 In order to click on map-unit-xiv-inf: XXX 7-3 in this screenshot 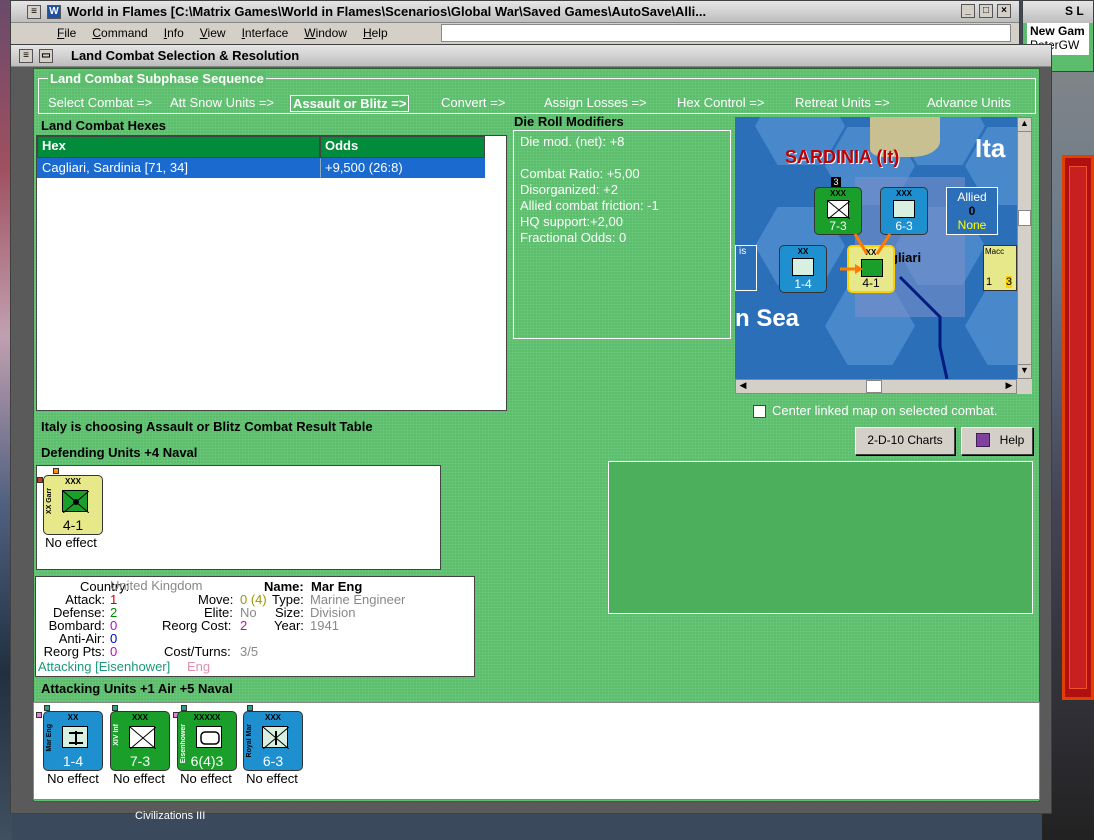, I will do `click(838, 211)`.